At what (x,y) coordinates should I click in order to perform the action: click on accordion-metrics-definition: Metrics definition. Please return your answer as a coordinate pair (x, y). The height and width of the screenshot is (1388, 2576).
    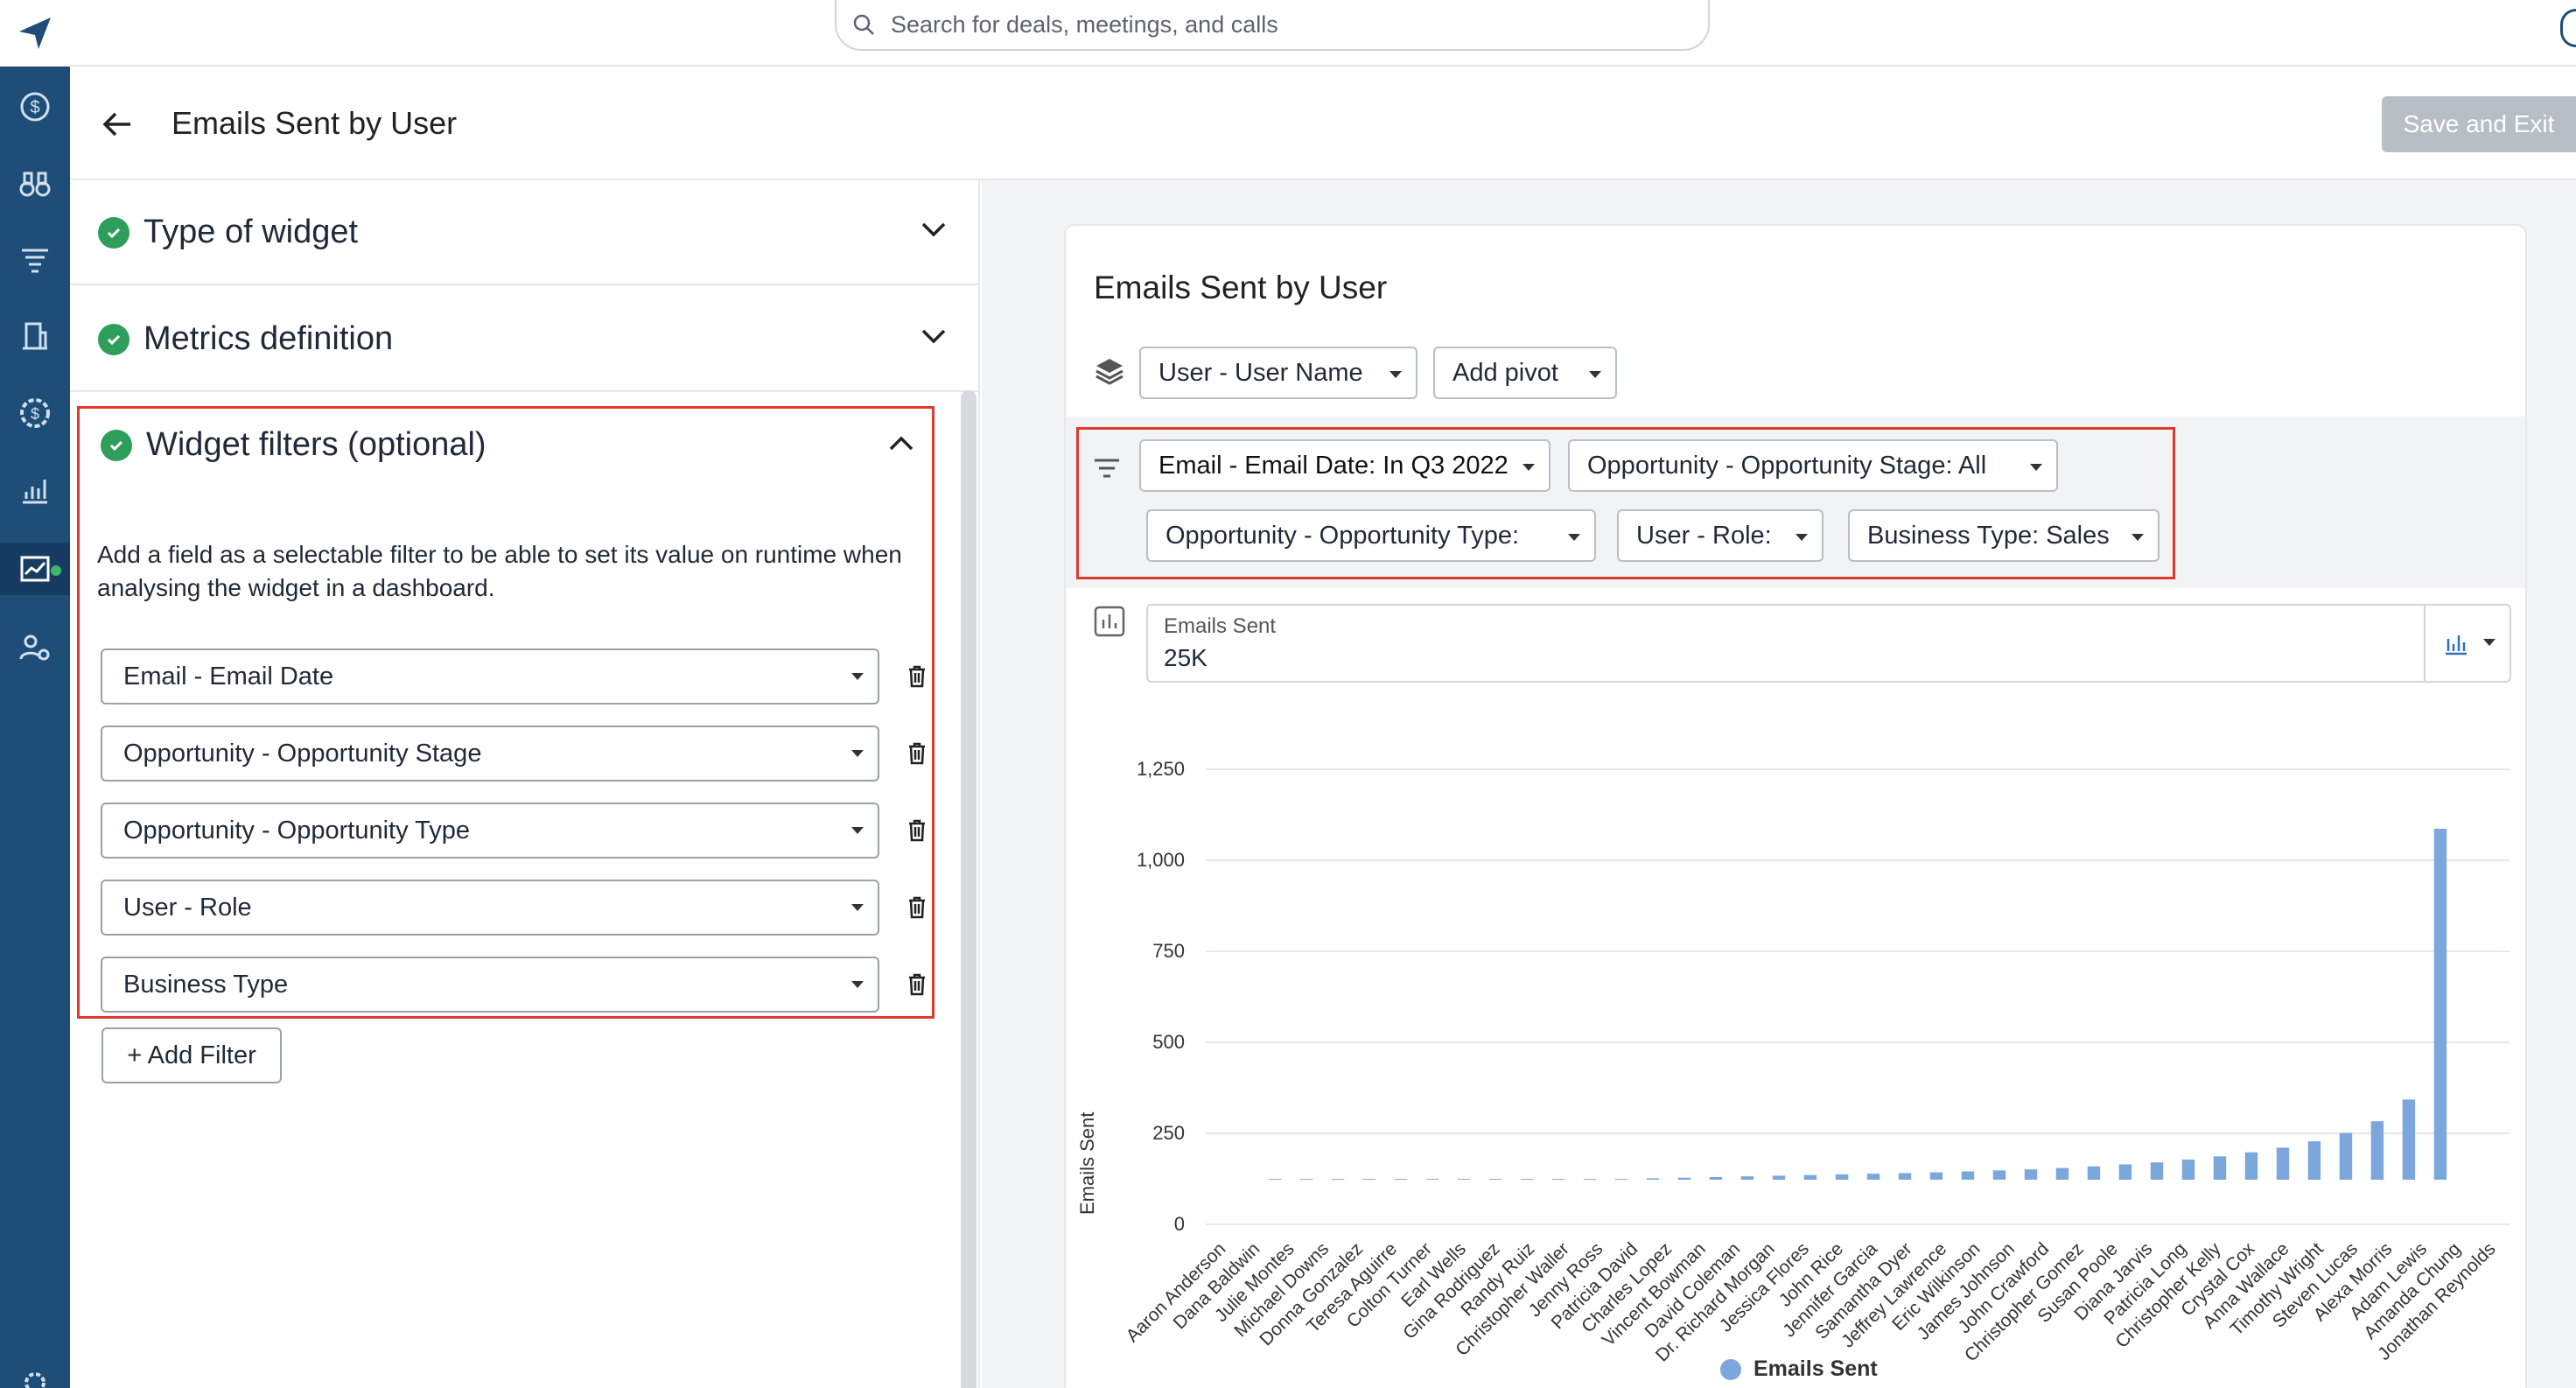
    Looking at the image, I should click on (525, 339).